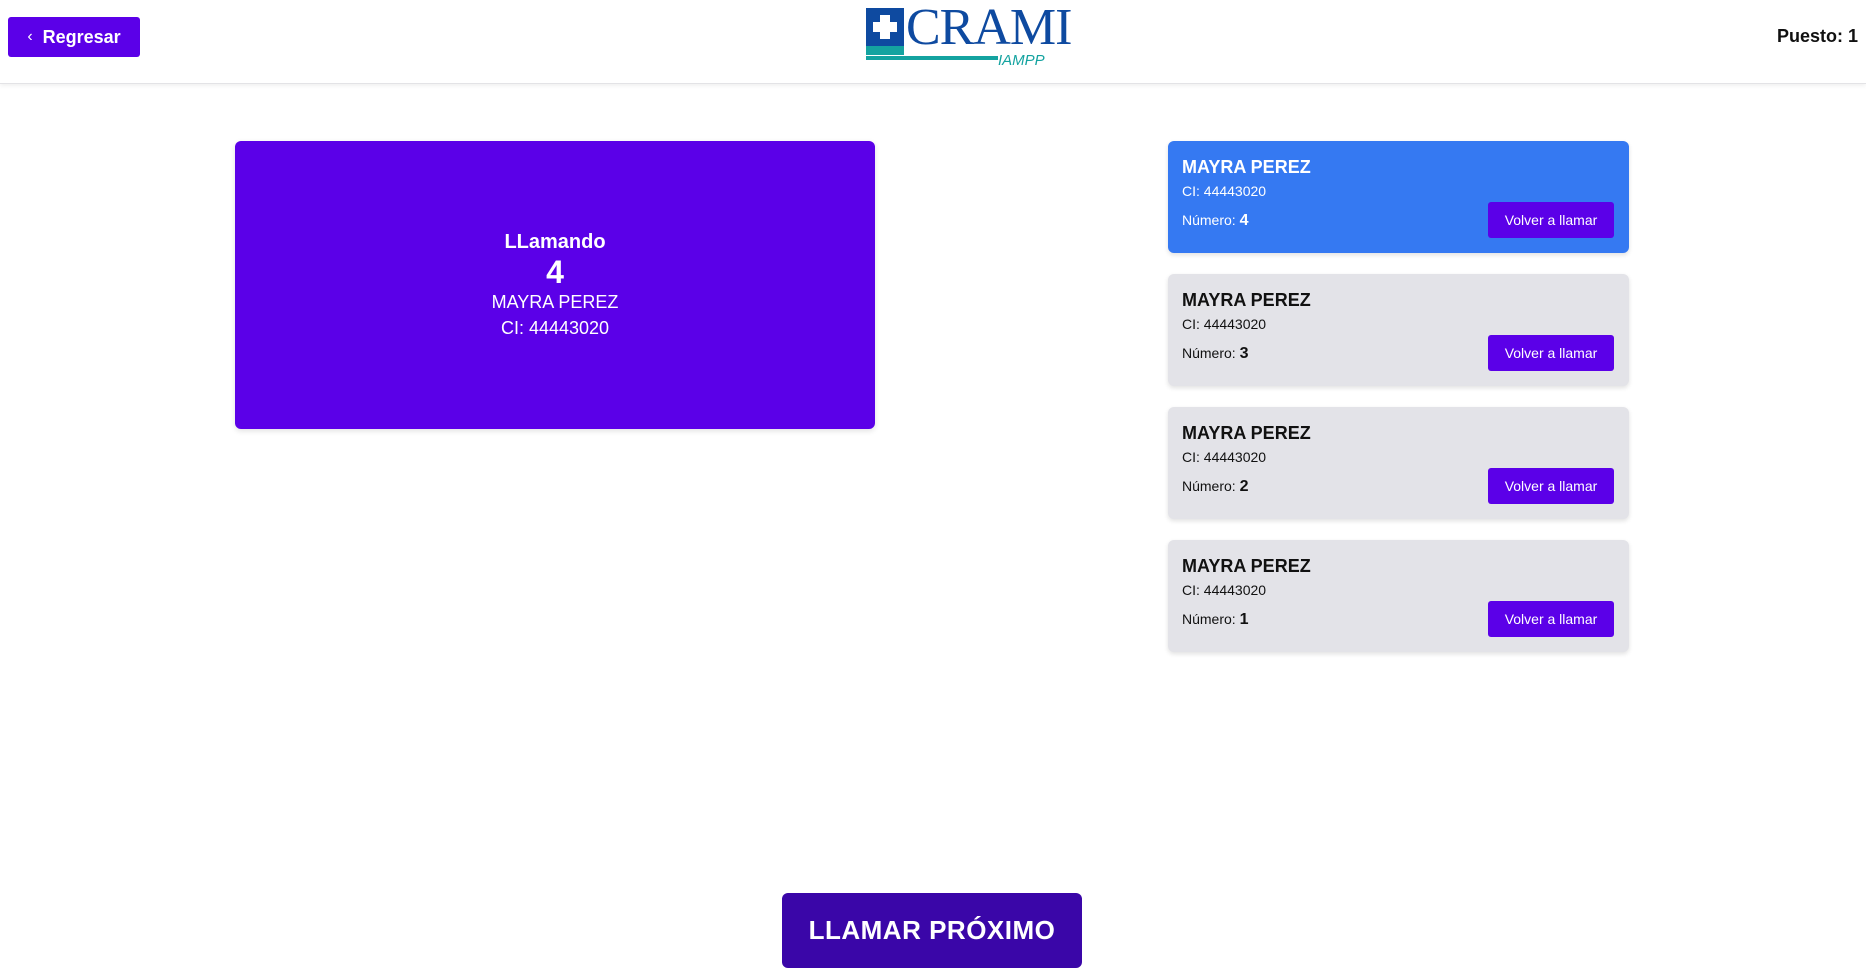 This screenshot has width=1866, height=979. I want to click on numero-value: 3, so click(1244, 353).